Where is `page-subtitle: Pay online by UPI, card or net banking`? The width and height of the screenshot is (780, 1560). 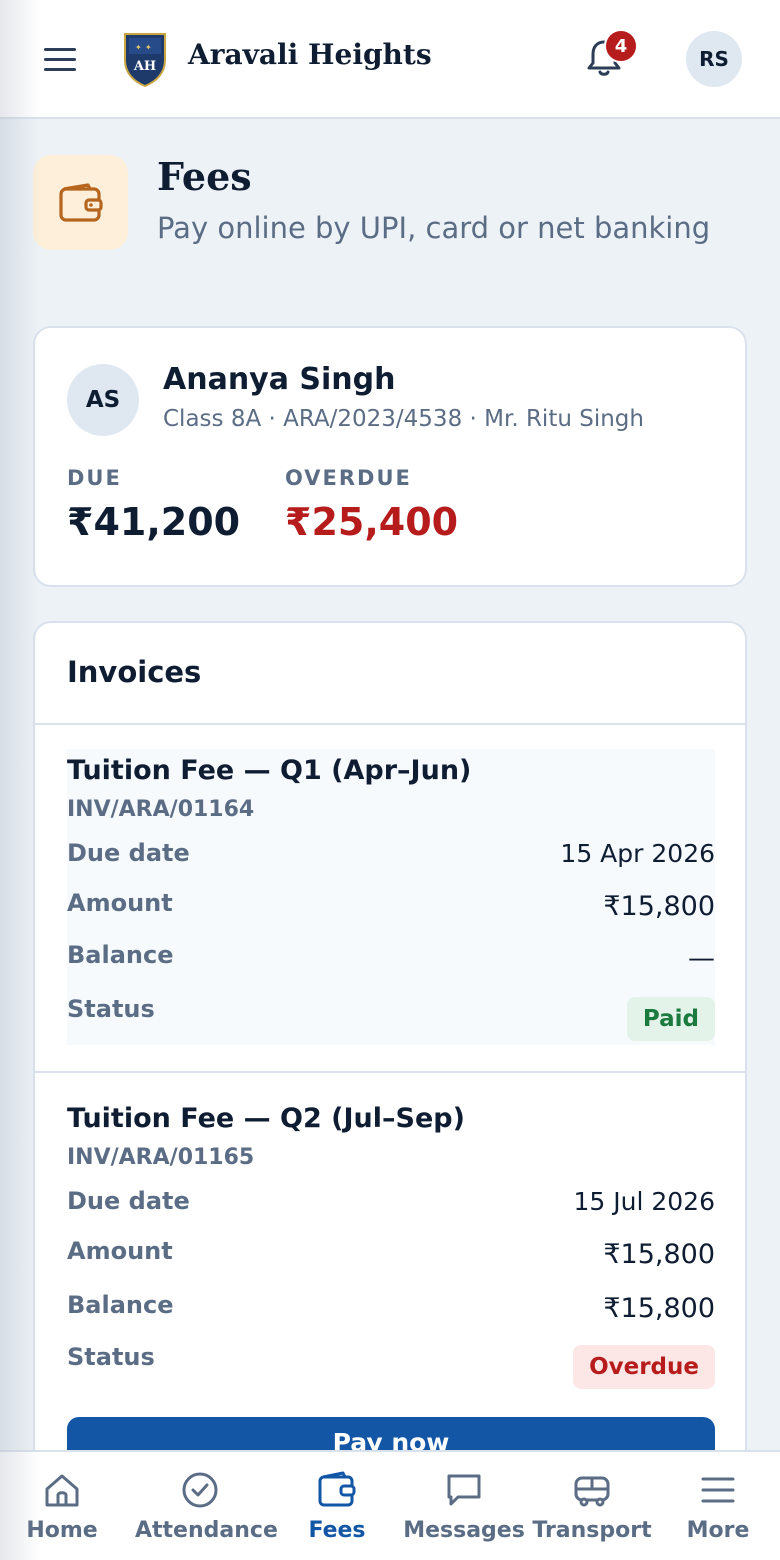 page-subtitle: Pay online by UPI, card or net banking is located at coordinates (434, 228).